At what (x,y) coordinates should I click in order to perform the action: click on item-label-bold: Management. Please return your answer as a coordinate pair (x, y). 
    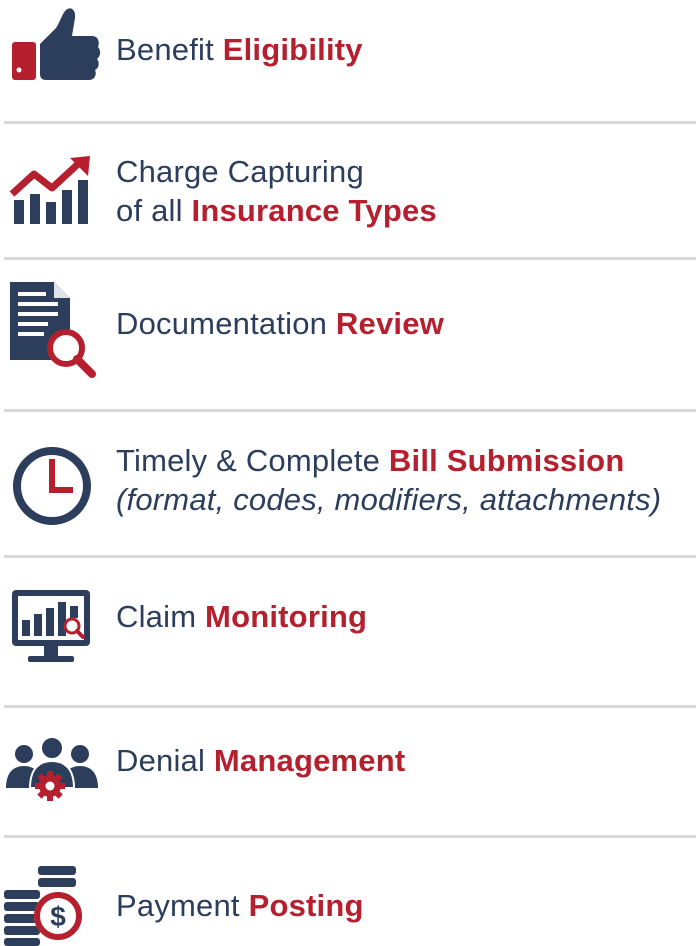
    Looking at the image, I should click on (309, 760).